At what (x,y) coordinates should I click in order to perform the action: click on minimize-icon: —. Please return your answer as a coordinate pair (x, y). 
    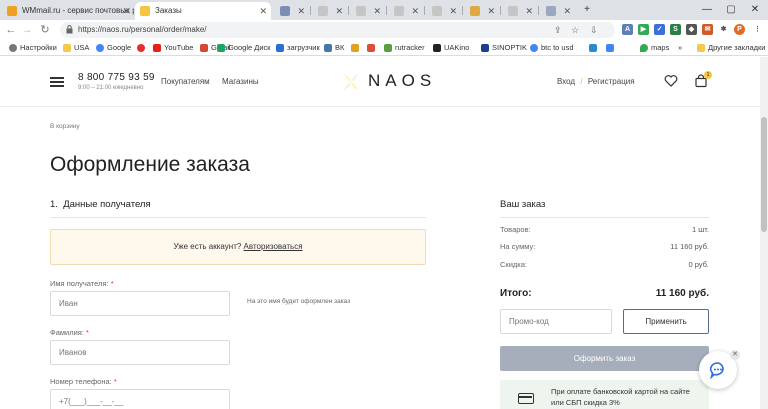
    Looking at the image, I should click on (707, 10).